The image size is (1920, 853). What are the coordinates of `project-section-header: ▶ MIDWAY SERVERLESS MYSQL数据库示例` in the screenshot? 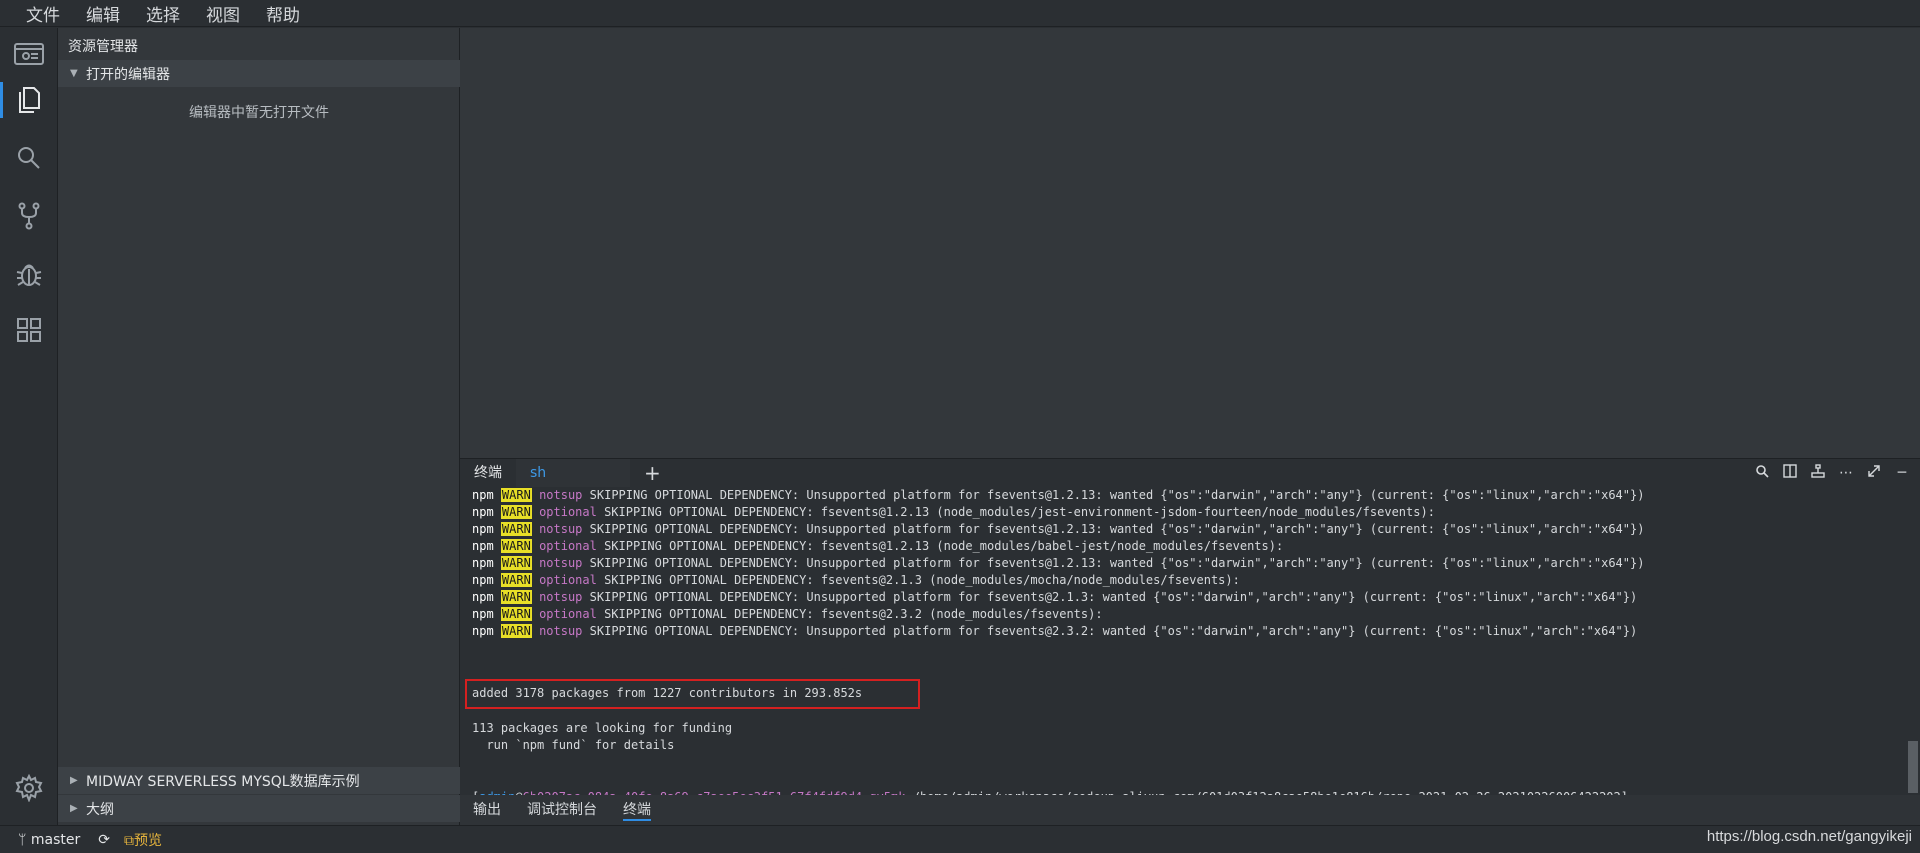 It's located at (259, 780).